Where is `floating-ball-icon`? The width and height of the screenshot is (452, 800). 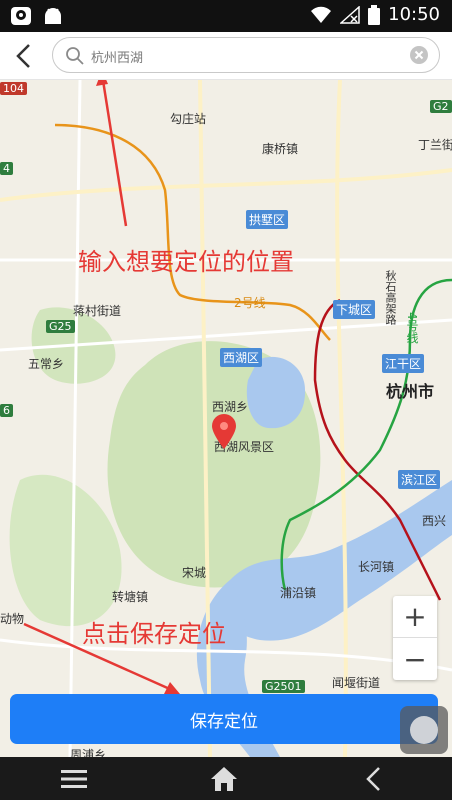
floating-ball-icon is located at coordinates (424, 730).